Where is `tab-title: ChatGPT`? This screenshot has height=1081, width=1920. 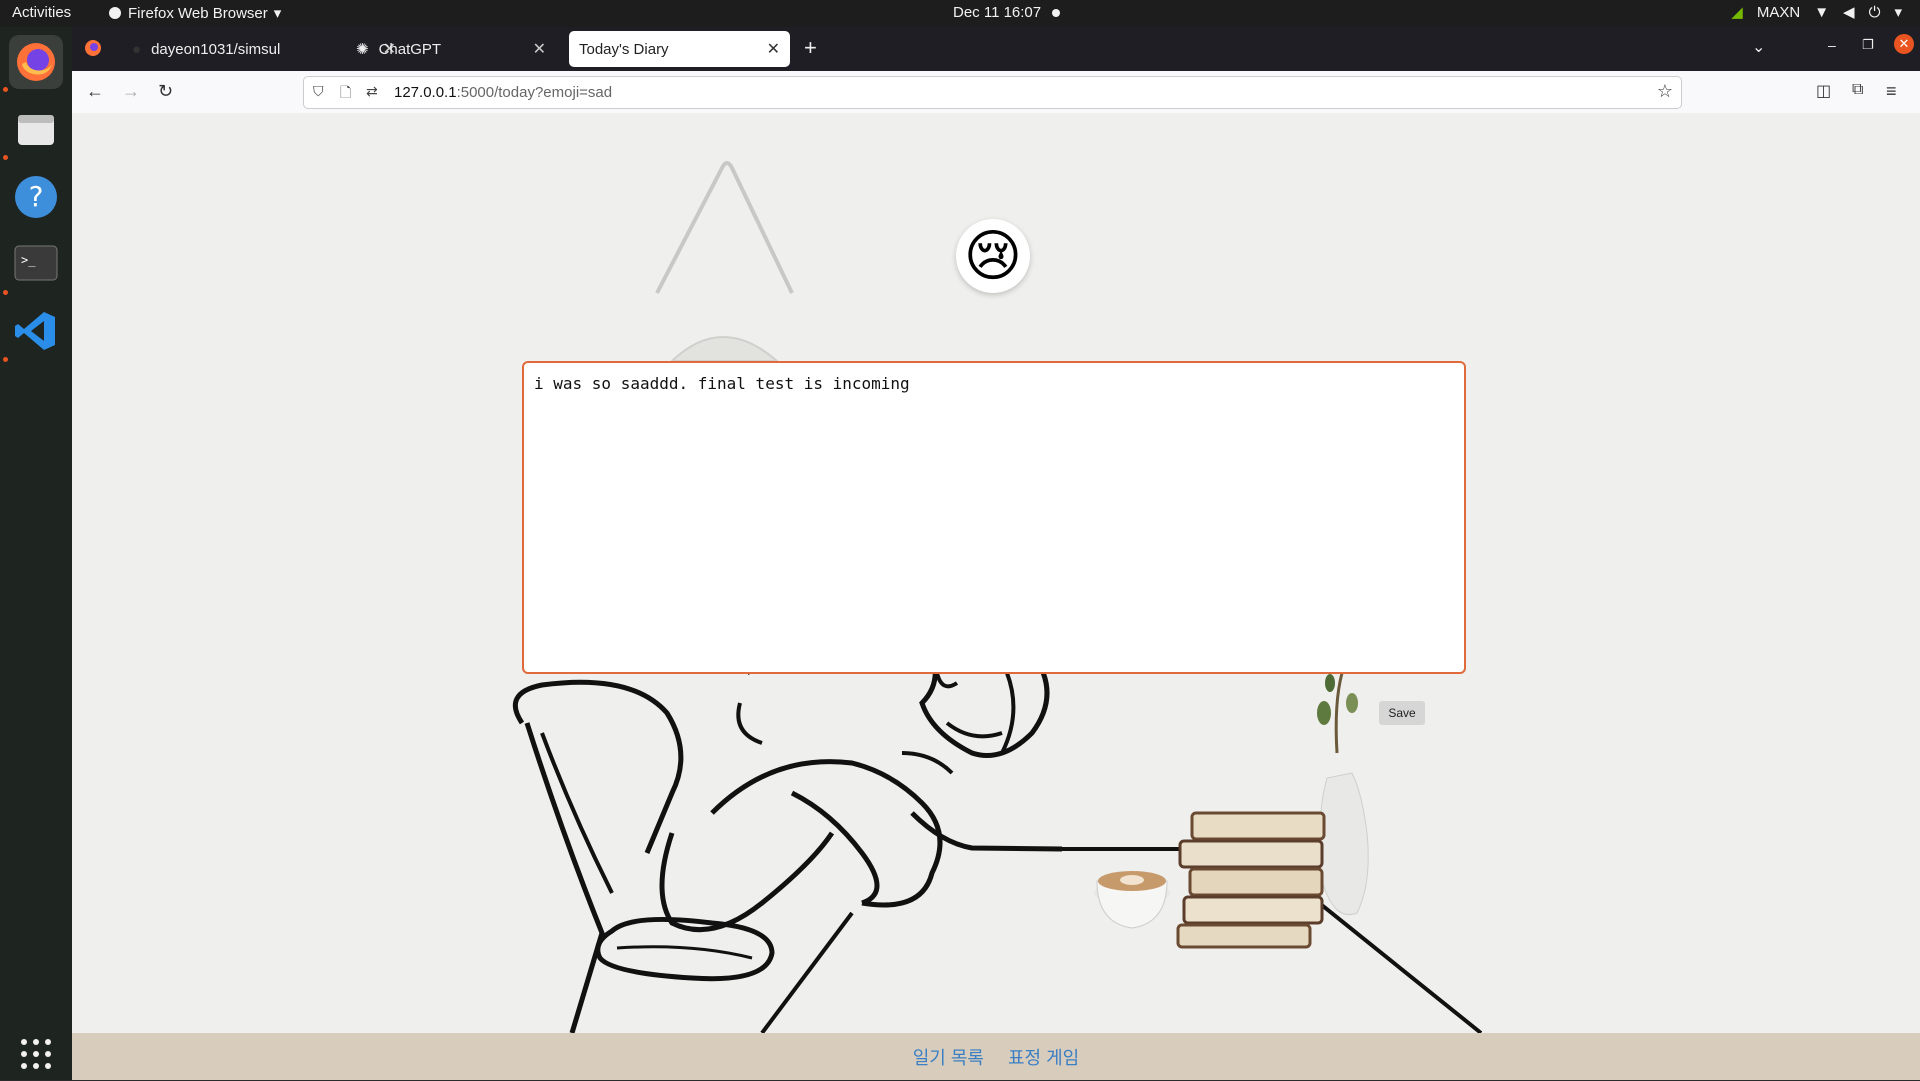
tab-title: ChatGPT is located at coordinates (410, 49).